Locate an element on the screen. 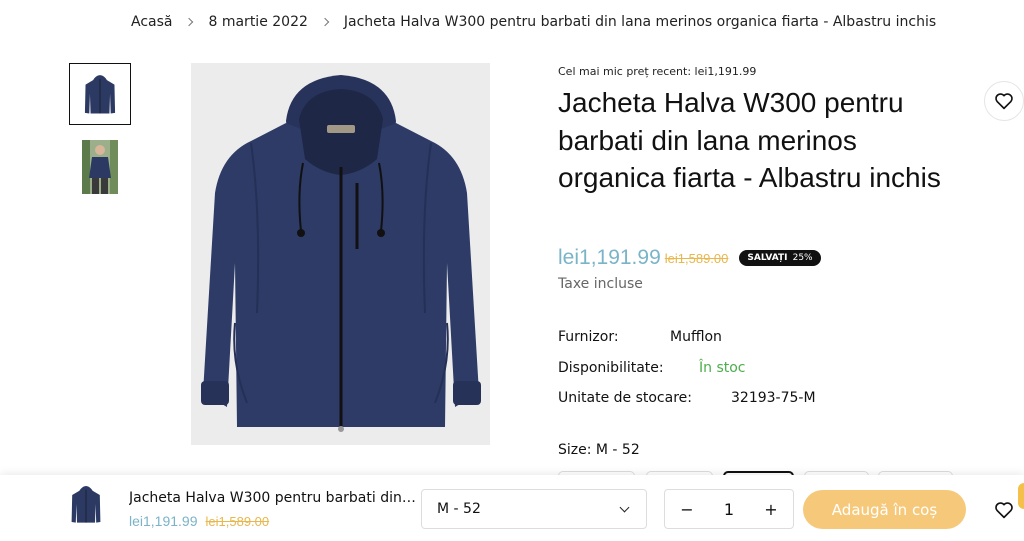 The width and height of the screenshot is (1024, 541). jacket-mini-image is located at coordinates (86, 504).